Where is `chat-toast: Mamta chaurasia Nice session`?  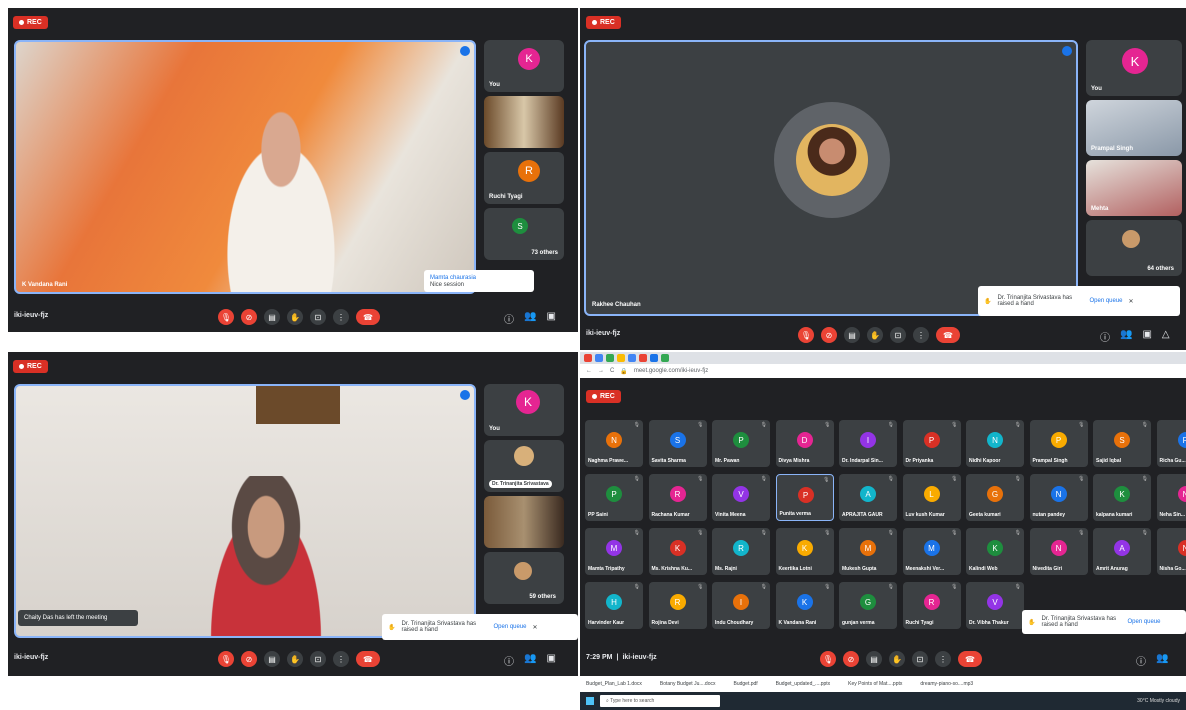
chat-toast: Mamta chaurasia Nice session is located at coordinates (479, 281).